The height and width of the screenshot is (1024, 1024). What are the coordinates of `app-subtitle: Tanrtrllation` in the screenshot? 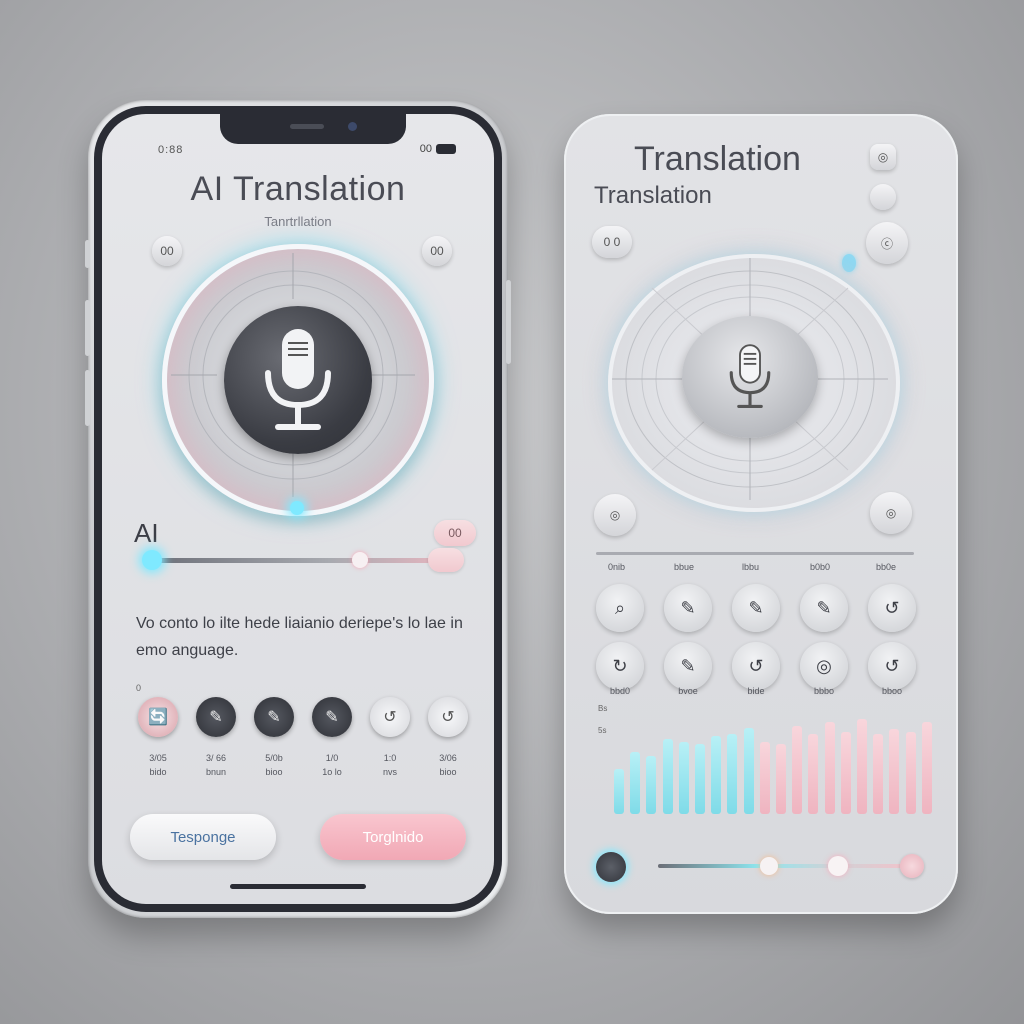 It's located at (298, 221).